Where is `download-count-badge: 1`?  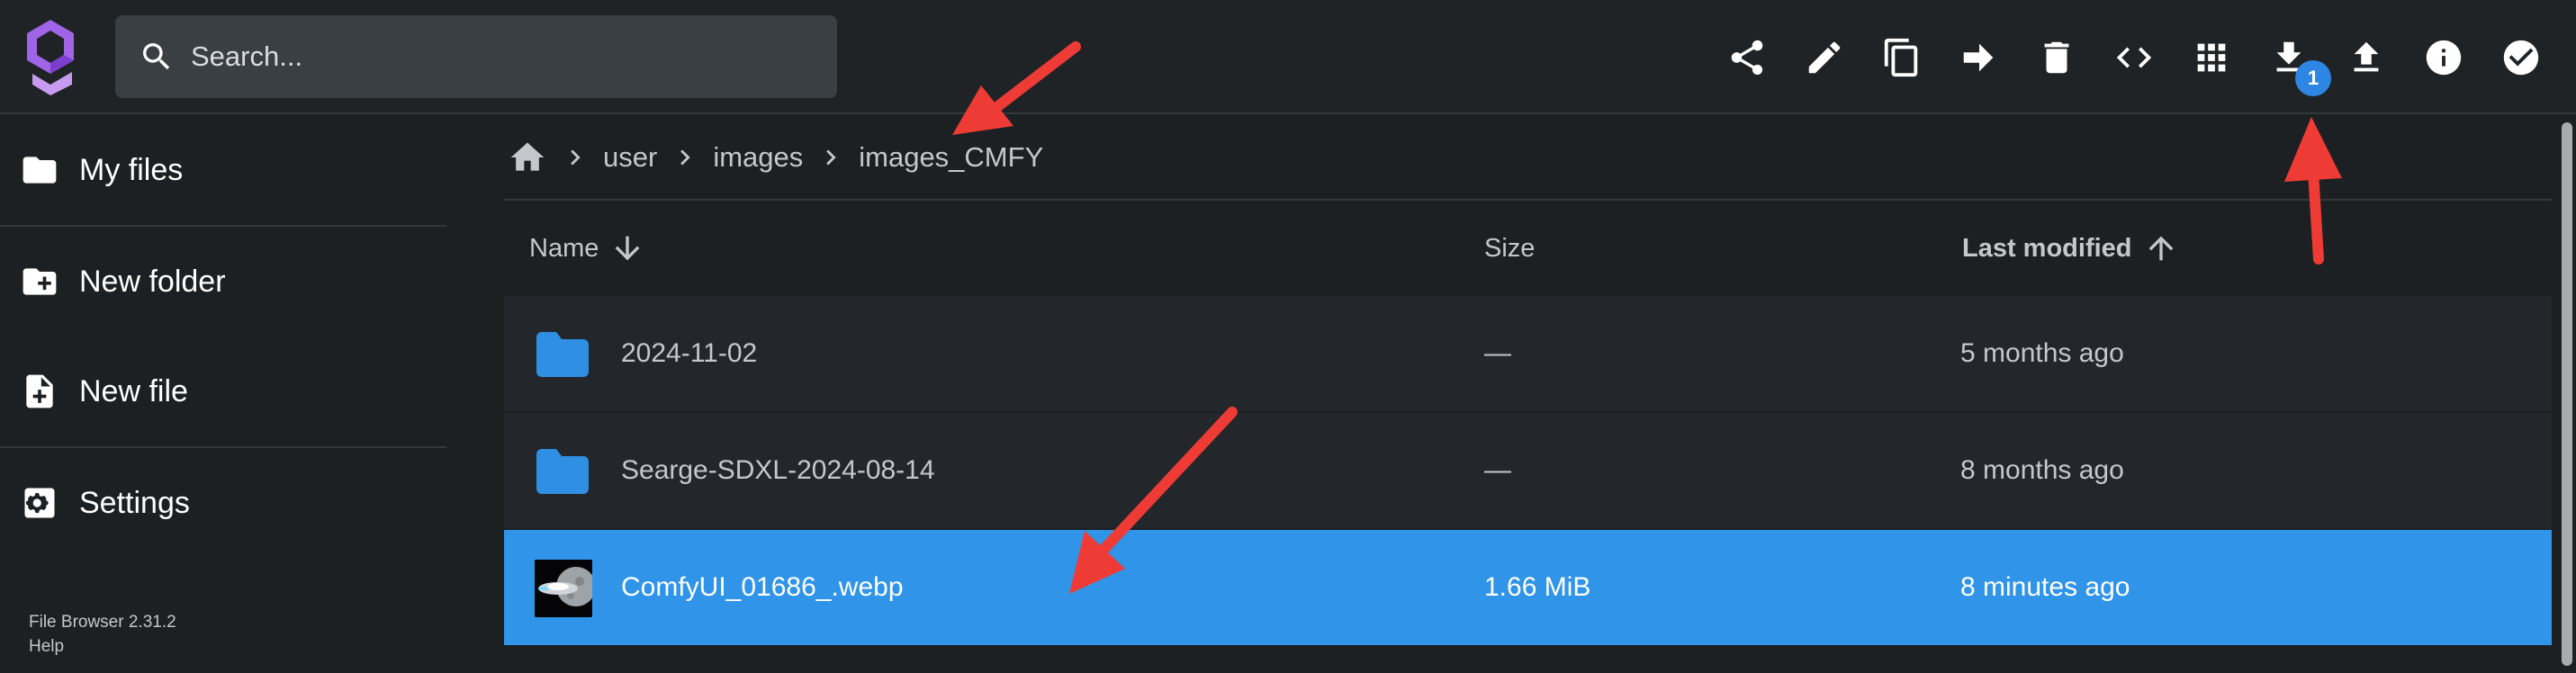 download-count-badge: 1 is located at coordinates (2313, 77).